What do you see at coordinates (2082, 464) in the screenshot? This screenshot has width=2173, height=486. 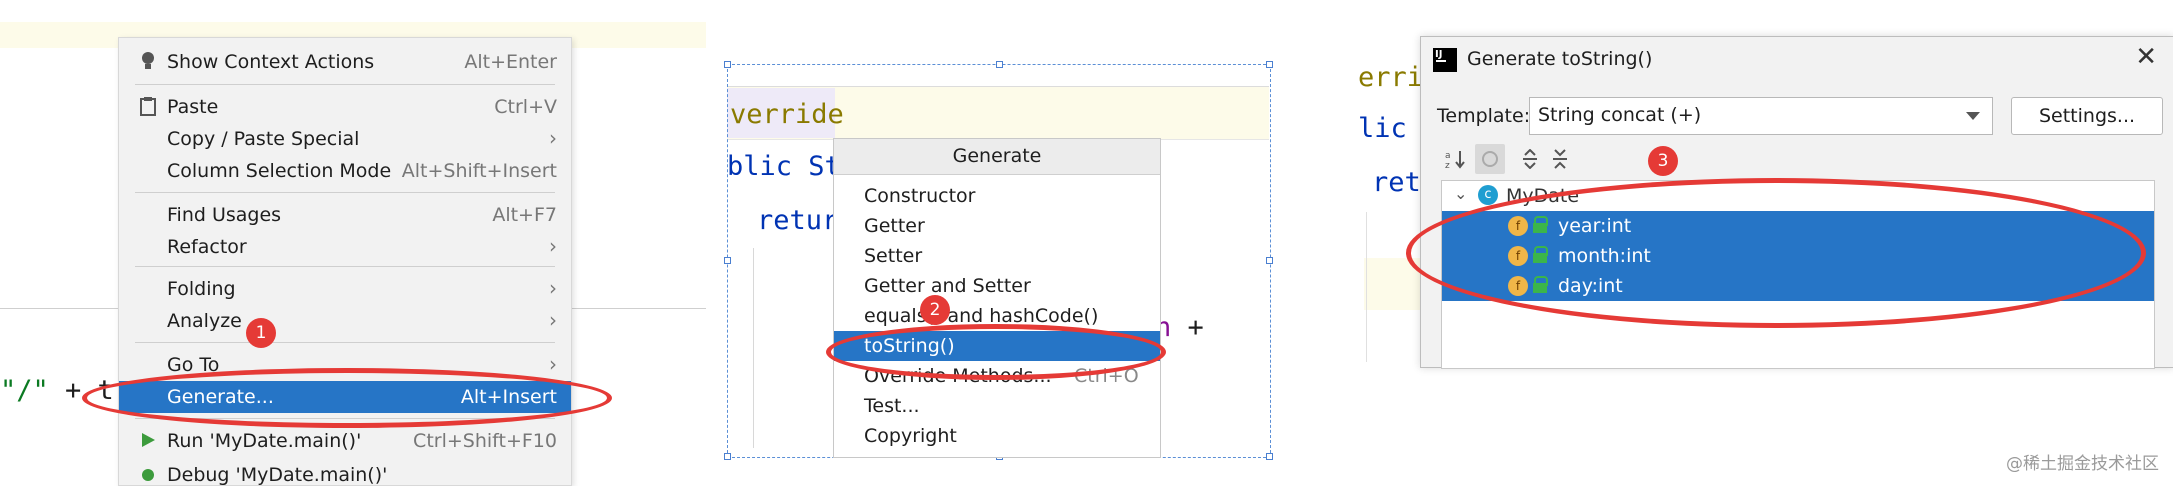 I see `watermark: @稀土掘金技术社区` at bounding box center [2082, 464].